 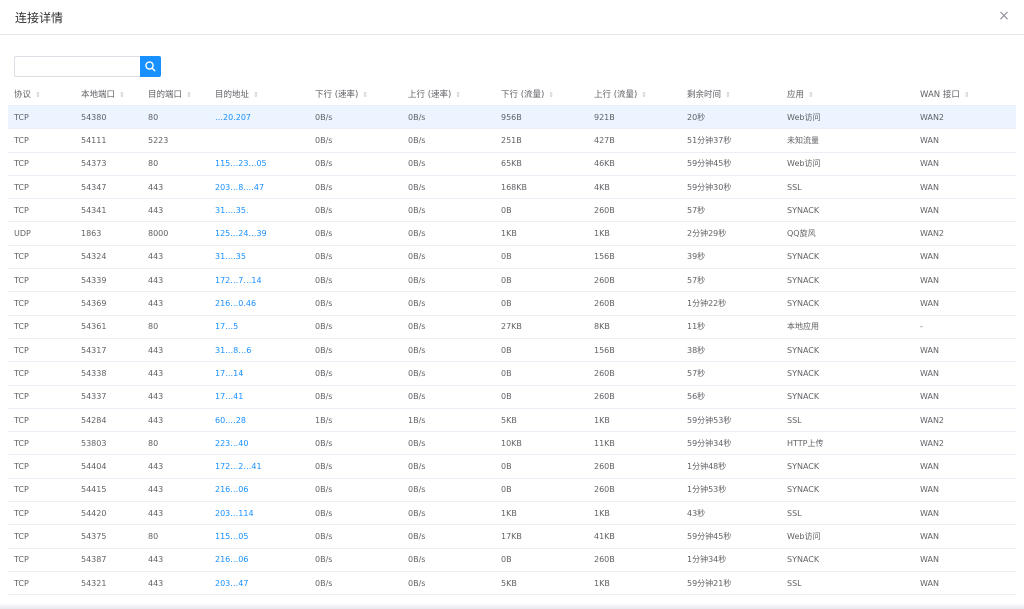 What do you see at coordinates (150, 66) in the screenshot?
I see `search-button` at bounding box center [150, 66].